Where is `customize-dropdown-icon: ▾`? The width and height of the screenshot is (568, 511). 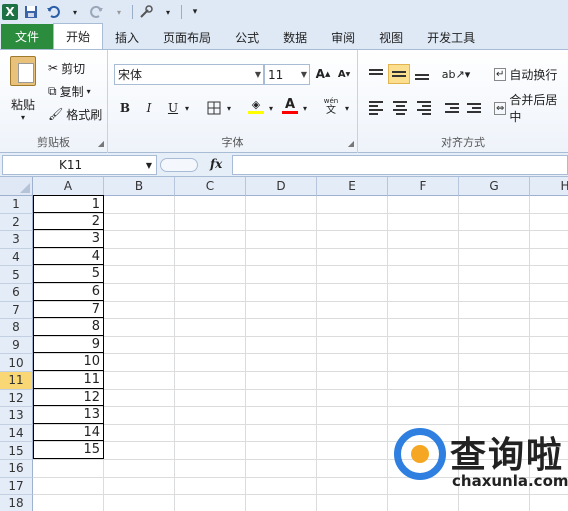 customize-dropdown-icon: ▾ is located at coordinates (168, 12).